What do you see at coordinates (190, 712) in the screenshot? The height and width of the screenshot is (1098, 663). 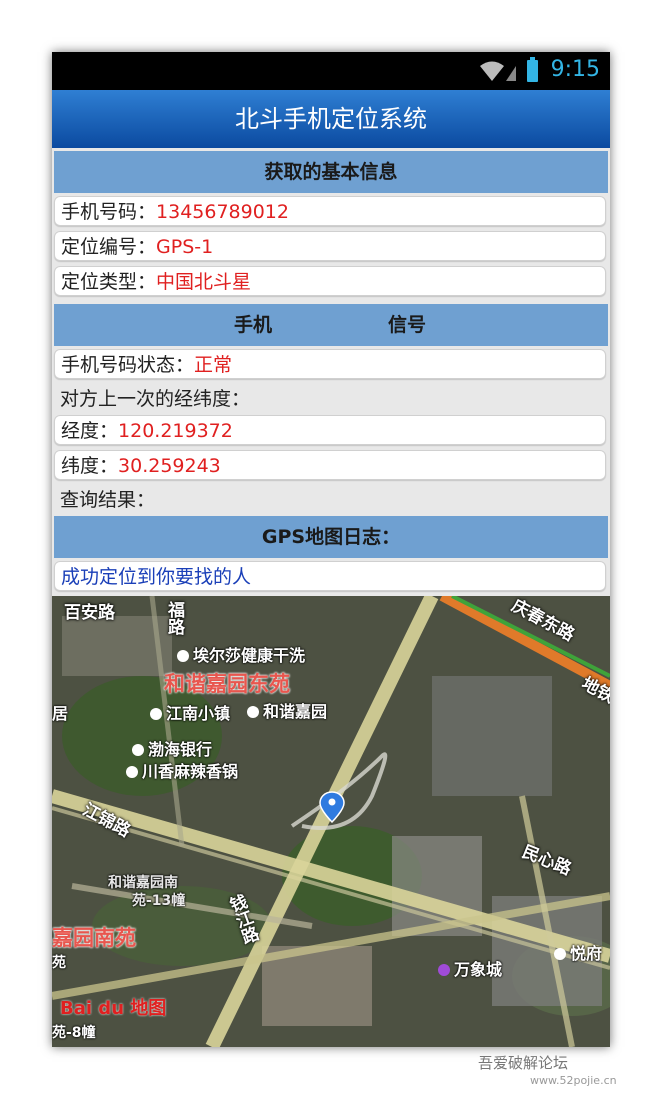 I see `map-poi-jiangnan: 江南小镇` at bounding box center [190, 712].